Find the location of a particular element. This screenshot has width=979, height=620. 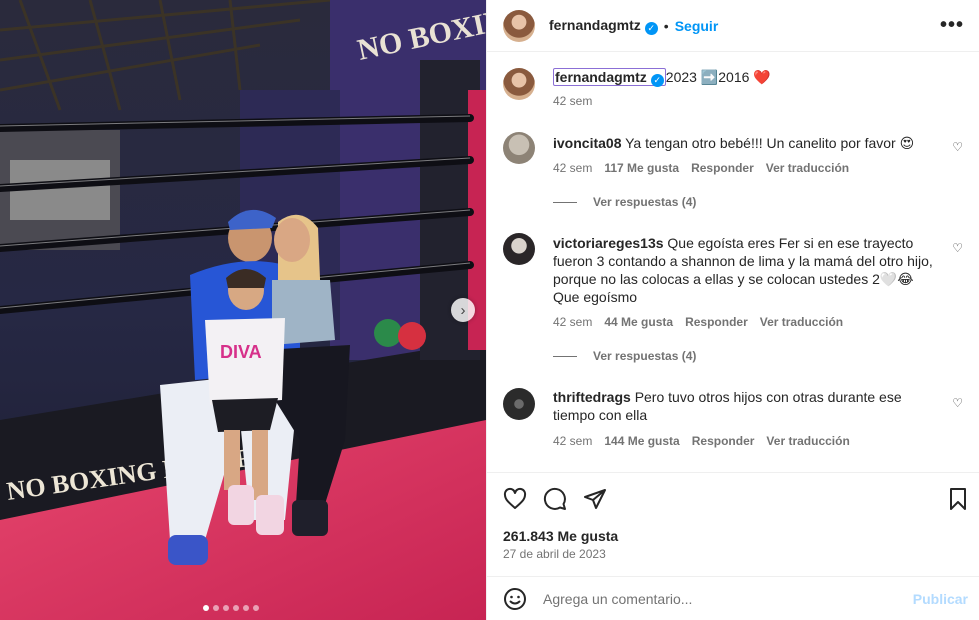

comment-username: thriftedrags is located at coordinates (592, 397).